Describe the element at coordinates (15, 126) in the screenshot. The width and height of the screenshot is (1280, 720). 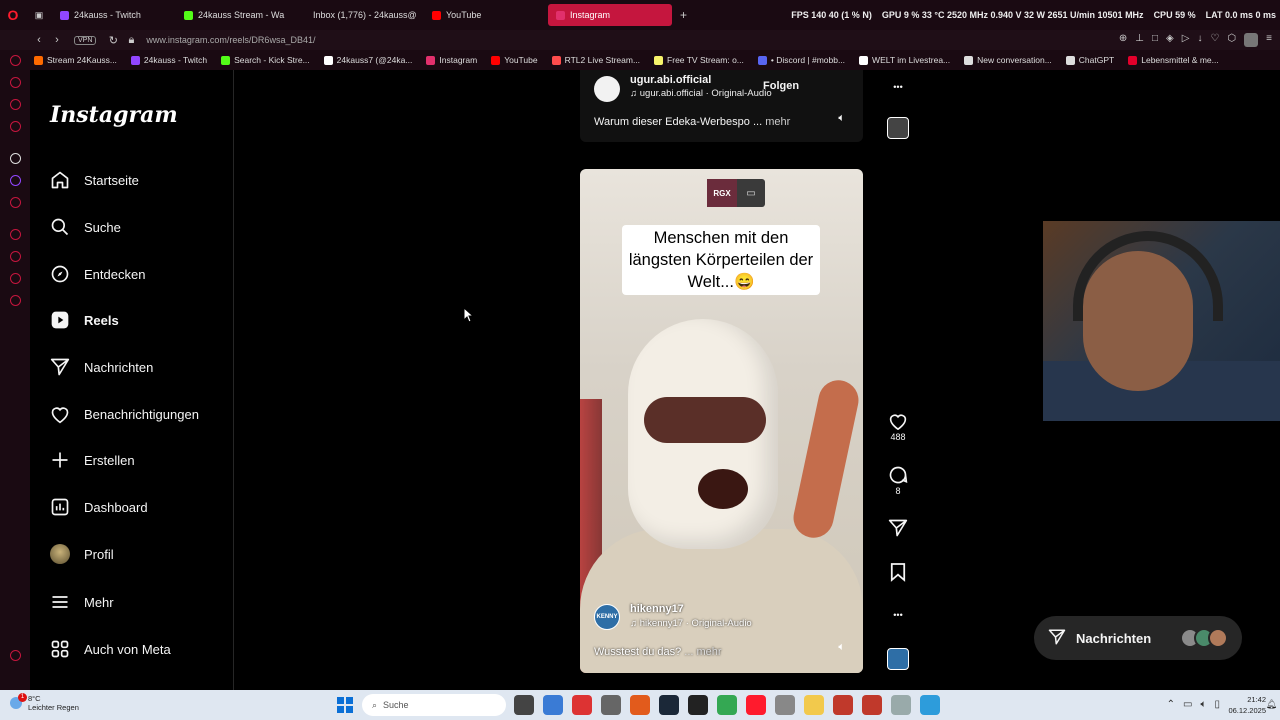
I see `gmail-side-icon` at that location.